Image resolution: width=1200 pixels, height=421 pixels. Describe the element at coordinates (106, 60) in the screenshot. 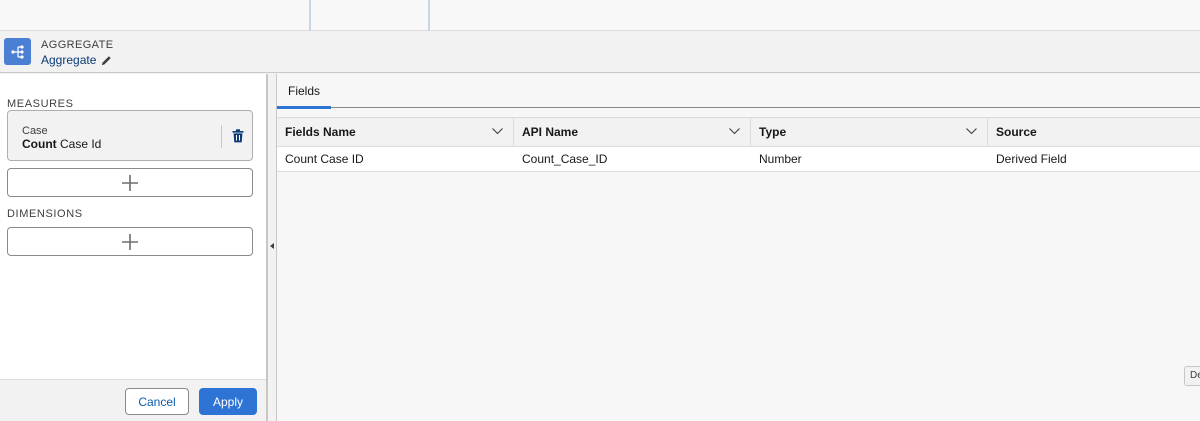

I see `pencil-icon` at that location.